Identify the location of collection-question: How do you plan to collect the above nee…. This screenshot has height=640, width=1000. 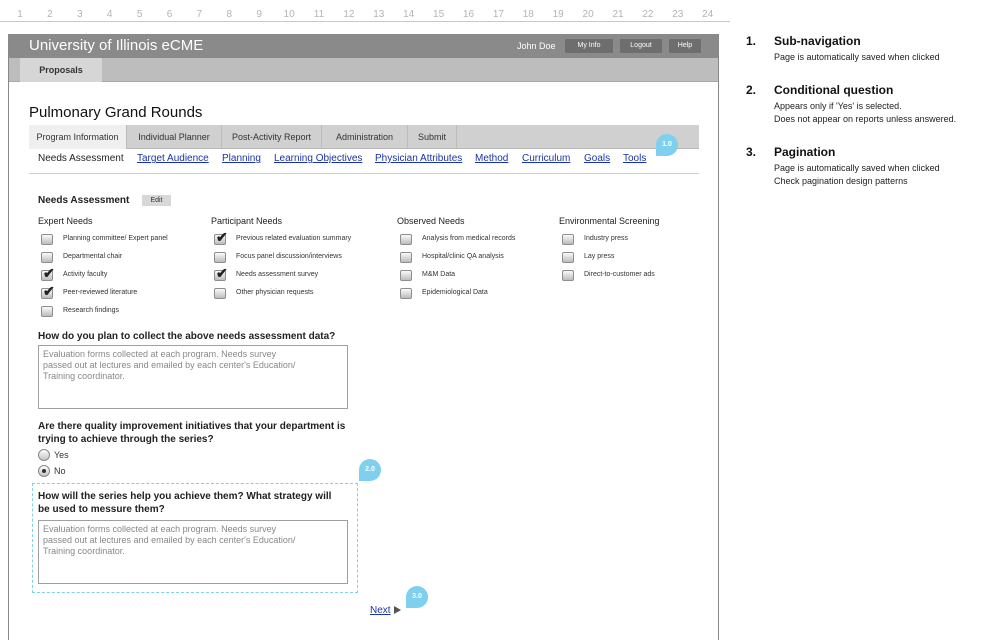
(187, 336).